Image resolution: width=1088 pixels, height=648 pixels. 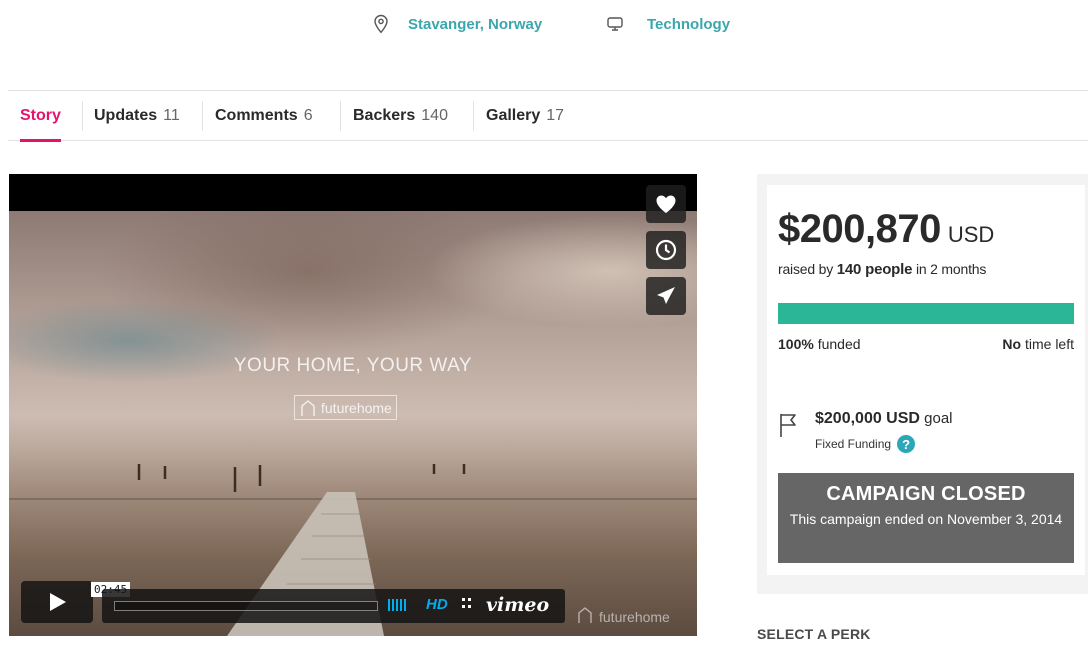 I want to click on funded-percent: 100% funded, so click(x=819, y=344).